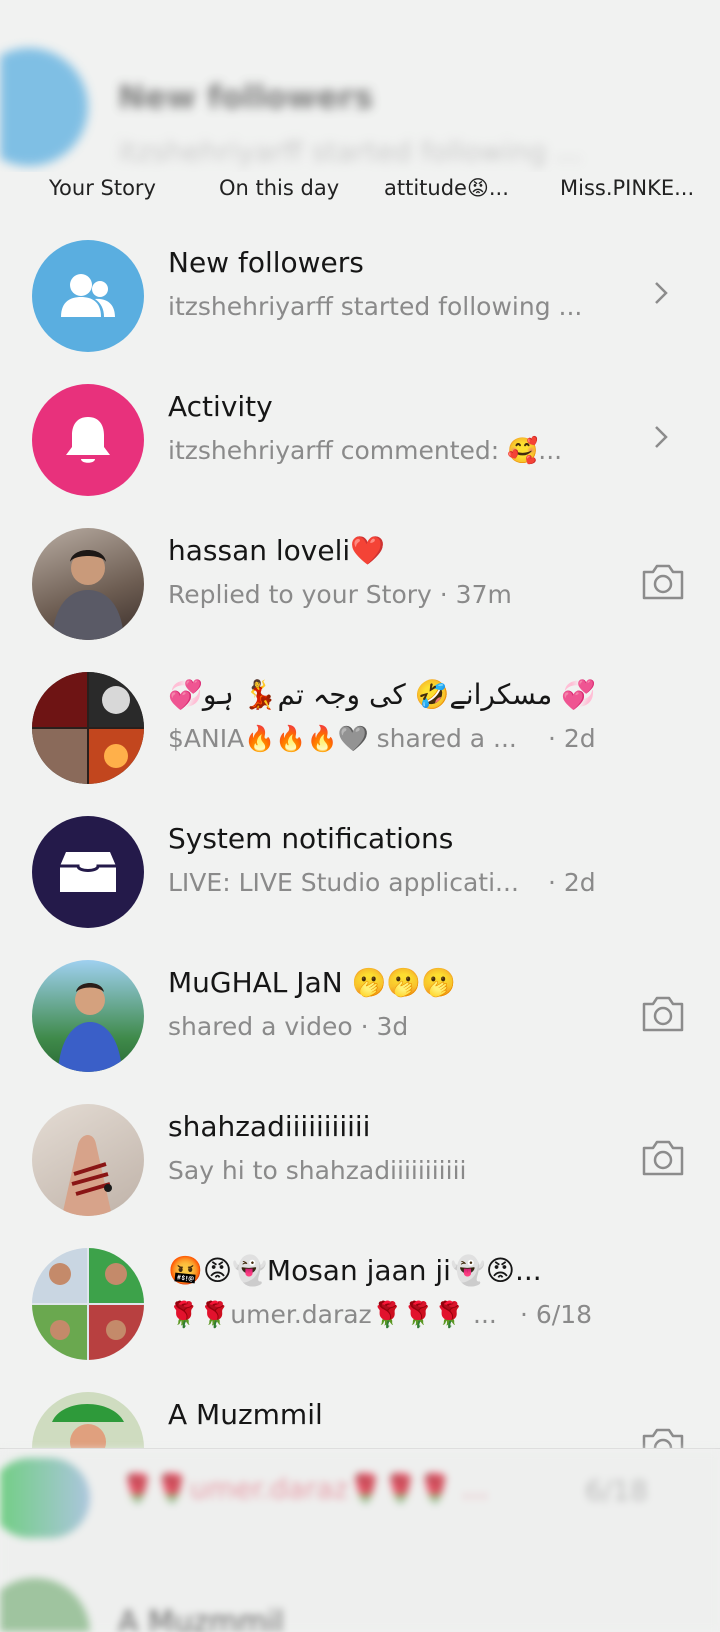 Image resolution: width=720 pixels, height=1632 pixels. I want to click on row-title: Activity, so click(220, 406).